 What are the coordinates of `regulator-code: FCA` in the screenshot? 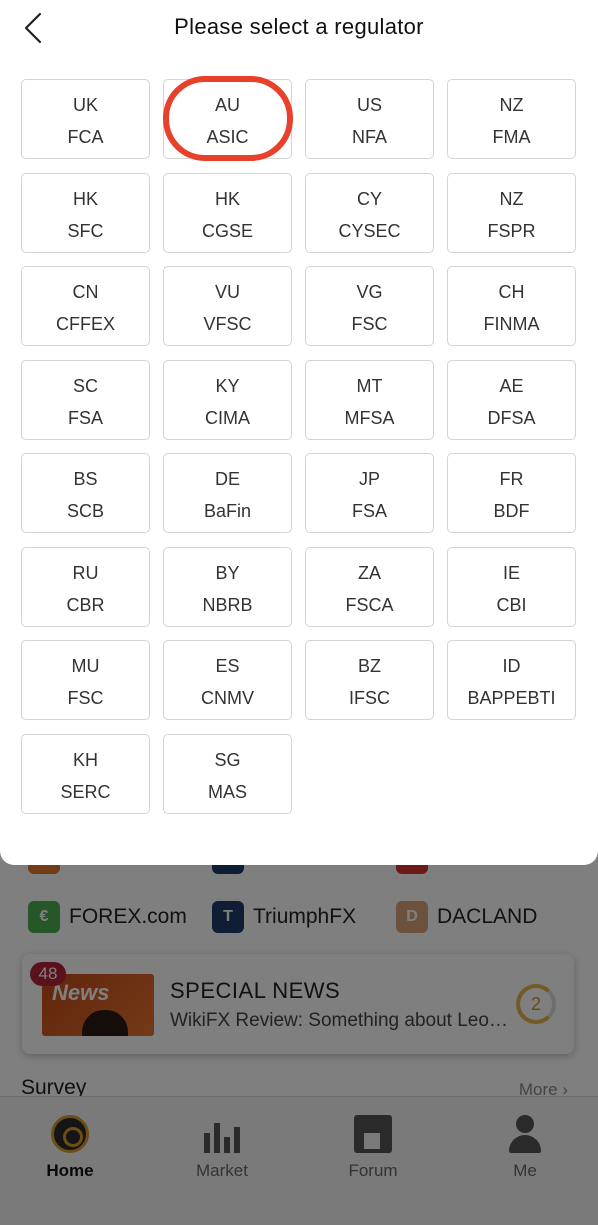 It's located at (85, 137).